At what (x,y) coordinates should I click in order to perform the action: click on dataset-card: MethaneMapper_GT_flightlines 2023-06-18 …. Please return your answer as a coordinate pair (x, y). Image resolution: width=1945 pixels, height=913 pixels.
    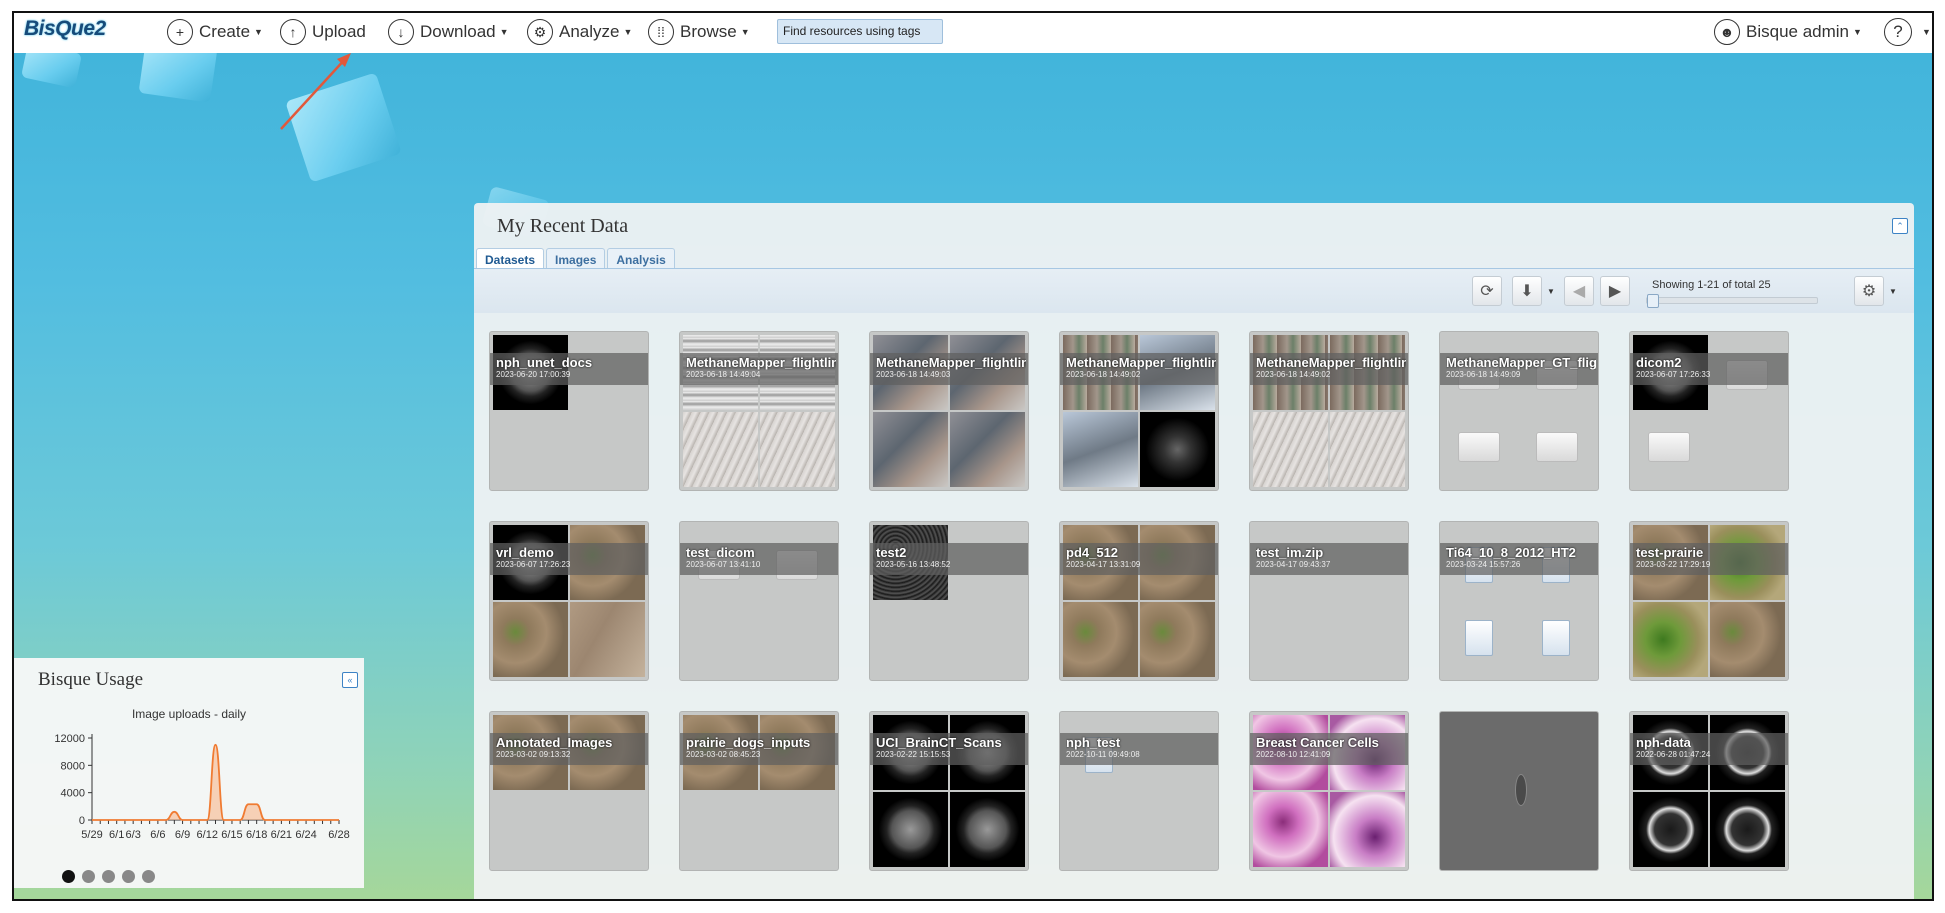
    Looking at the image, I should click on (1519, 411).